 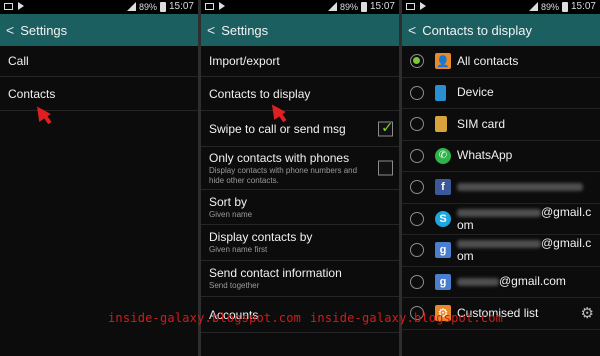 I want to click on settings-item-swipe-to-call: Swipe to call or send msg ✓, so click(x=300, y=129).